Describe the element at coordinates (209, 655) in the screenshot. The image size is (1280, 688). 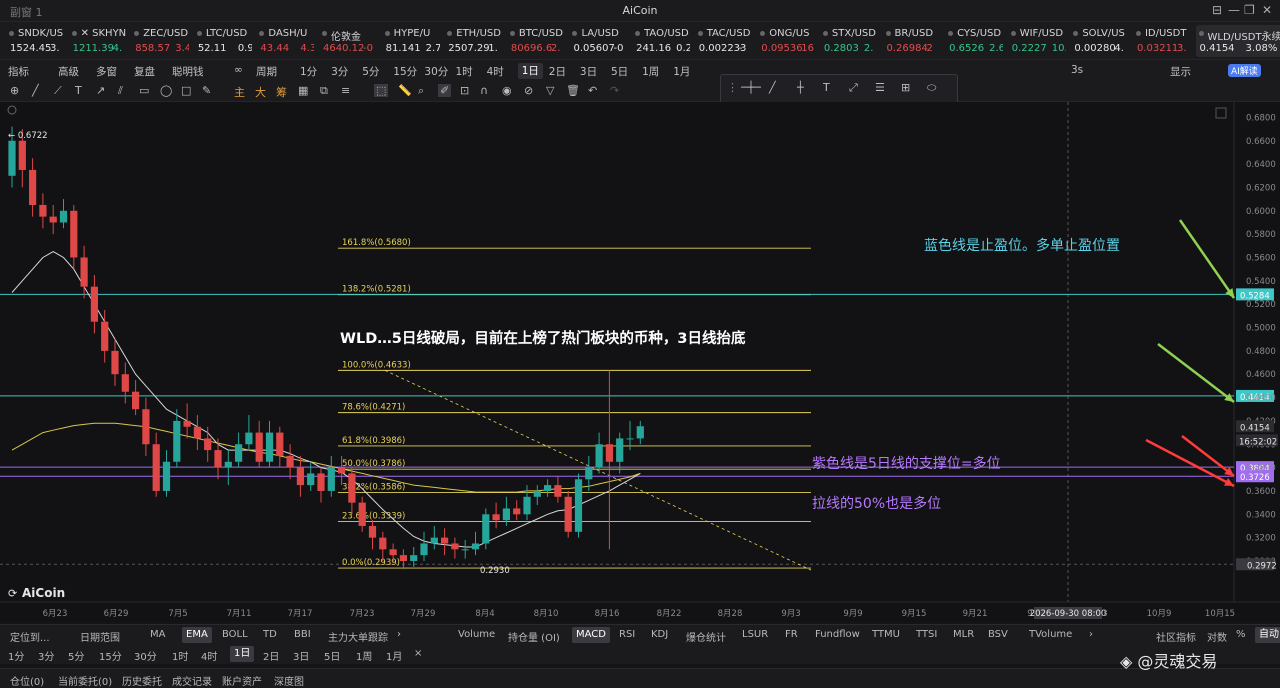
I see `row2-item: 4时` at that location.